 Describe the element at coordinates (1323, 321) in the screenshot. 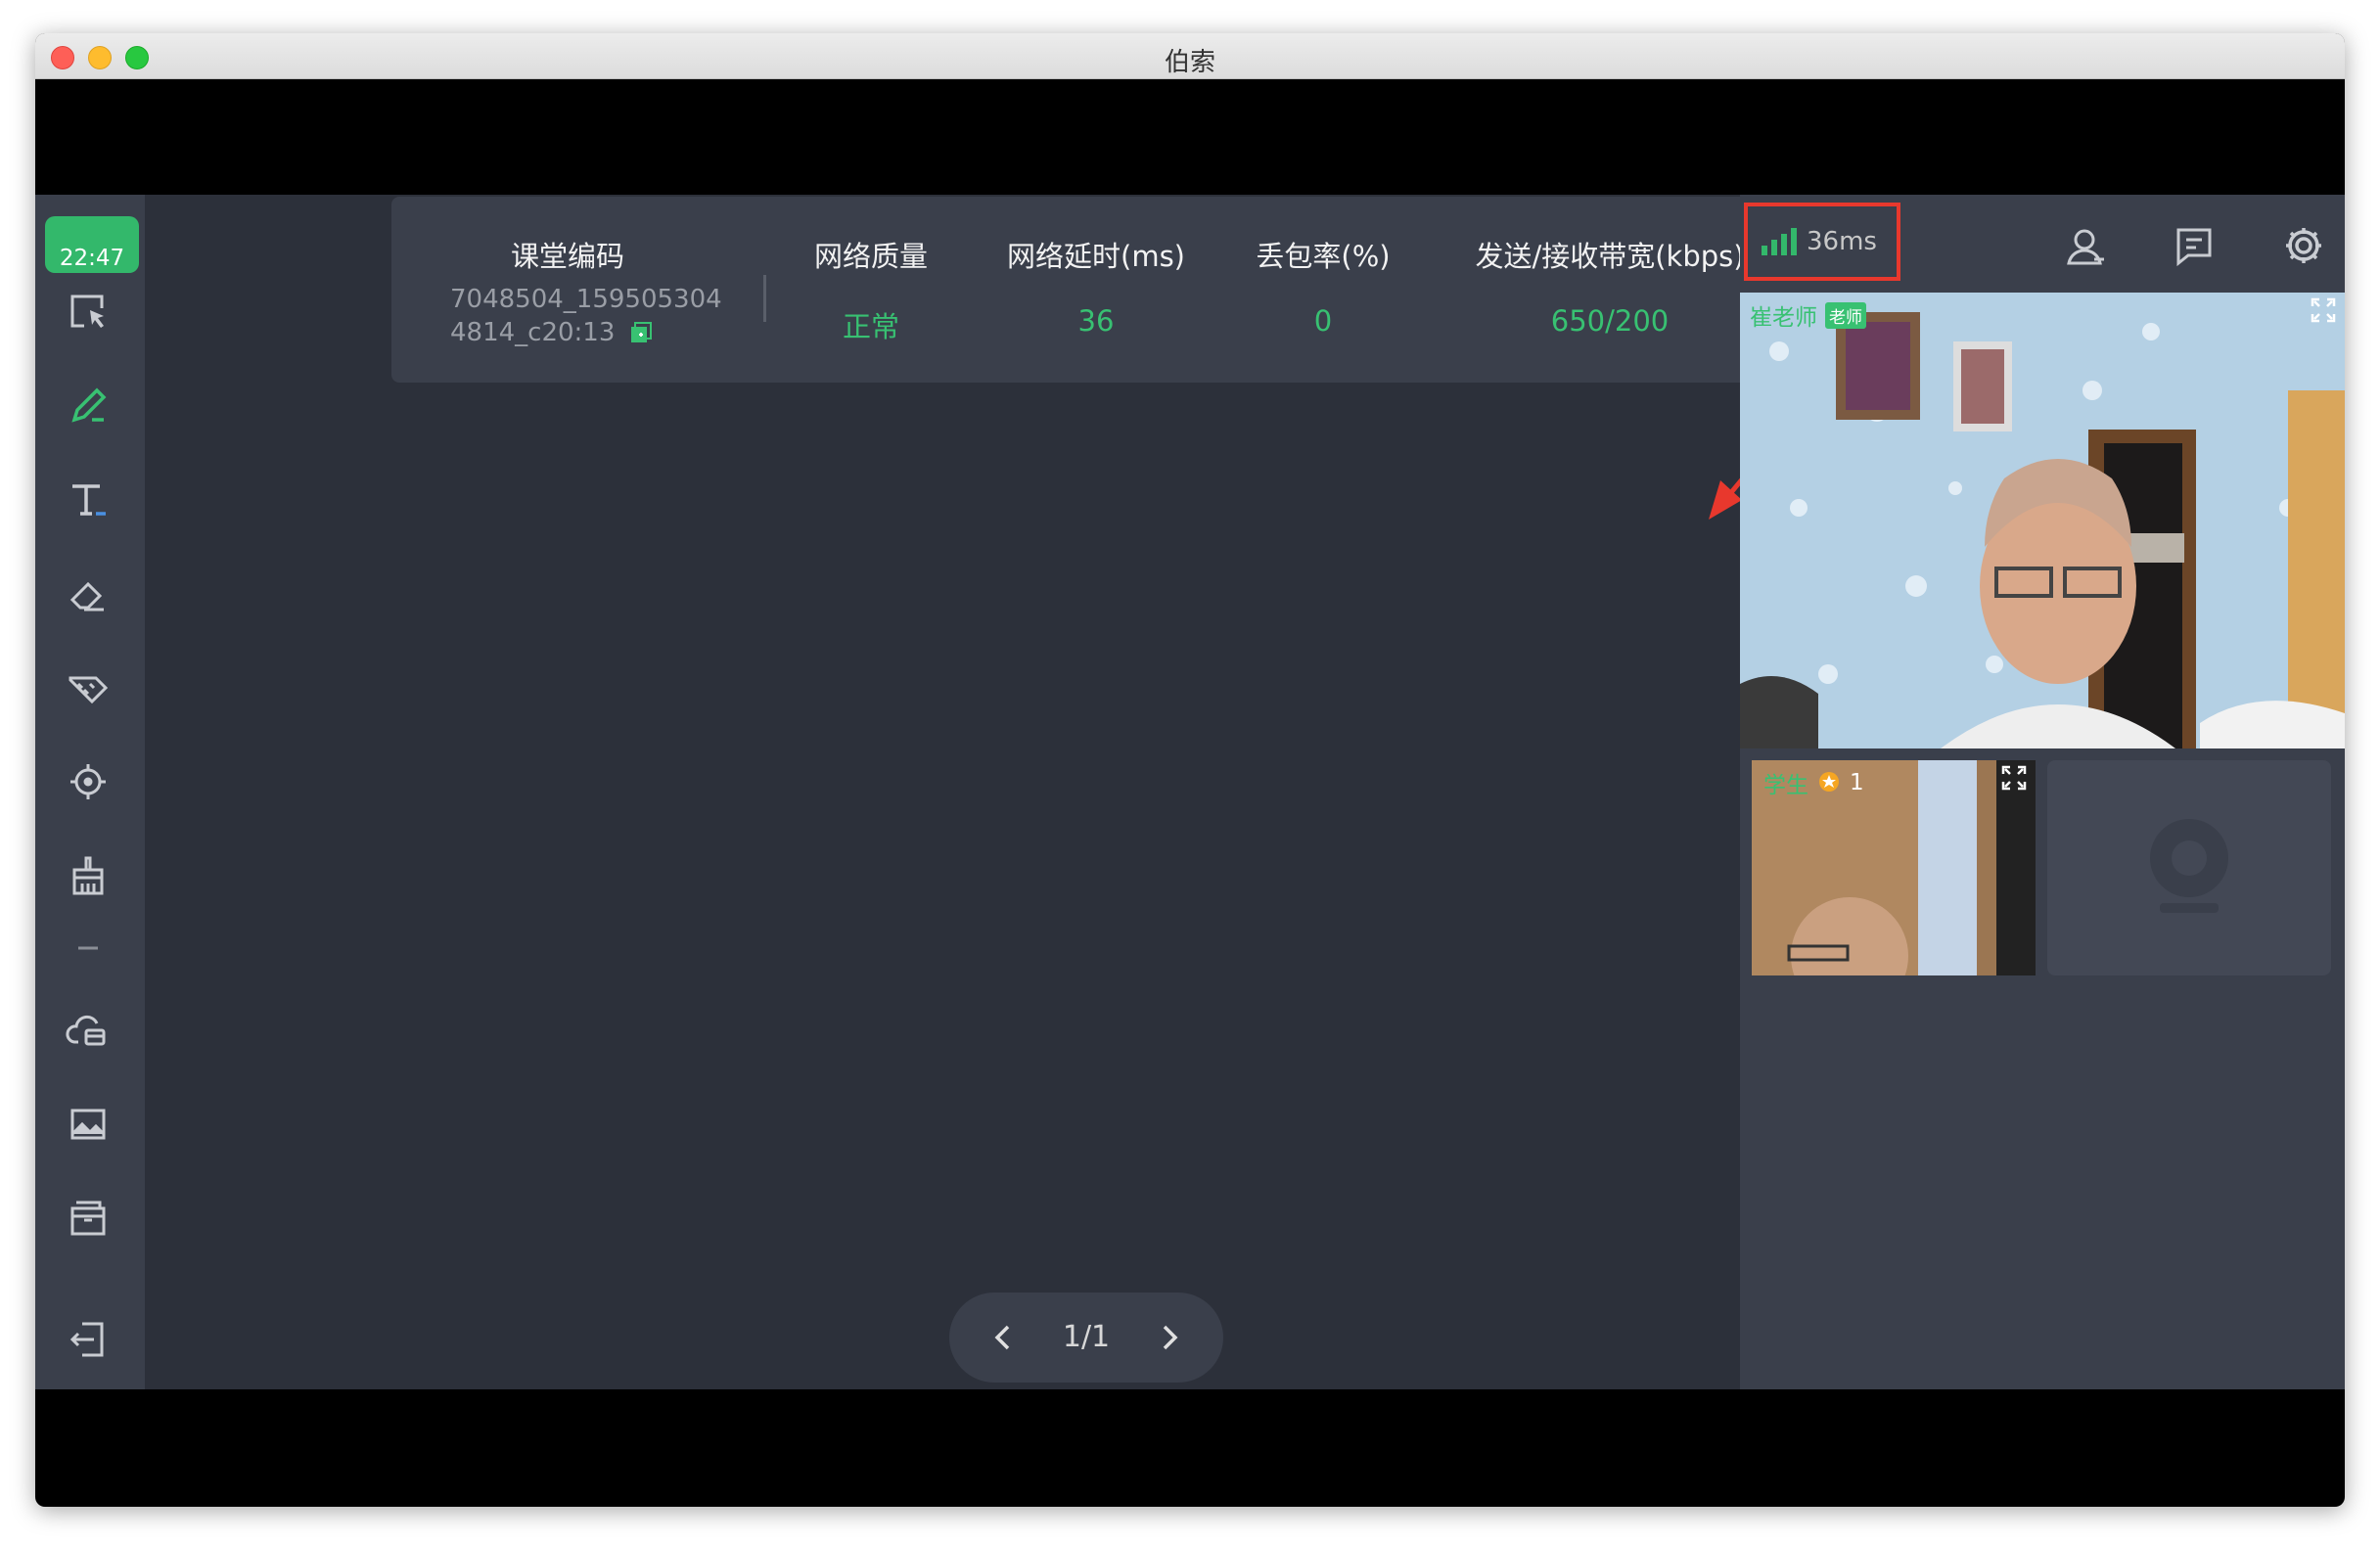

I see `stats-value-loss: 0` at that location.